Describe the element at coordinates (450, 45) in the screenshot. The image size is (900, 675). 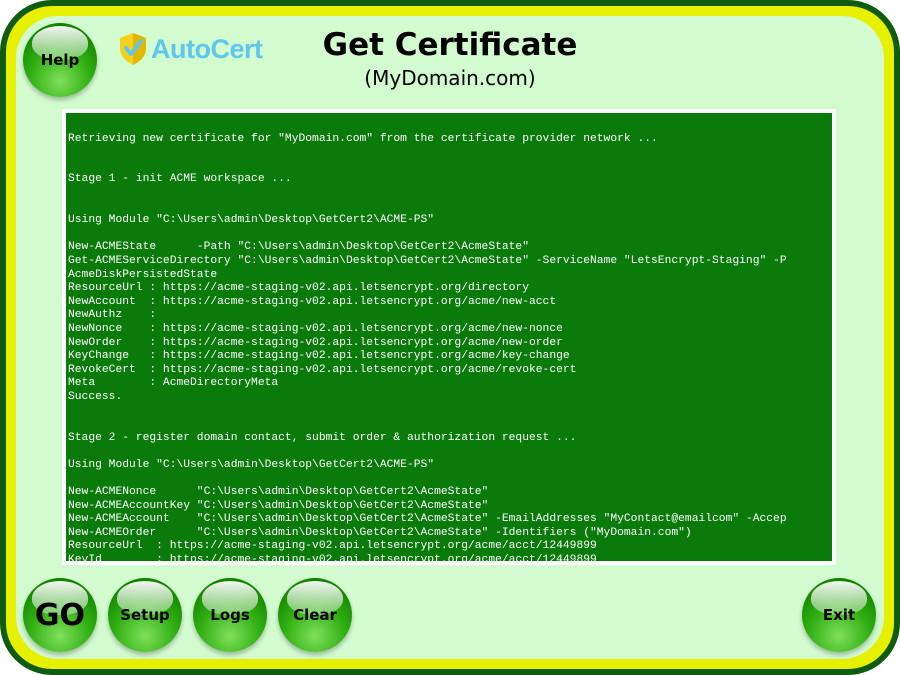
I see `page-title: Get Certificate` at that location.